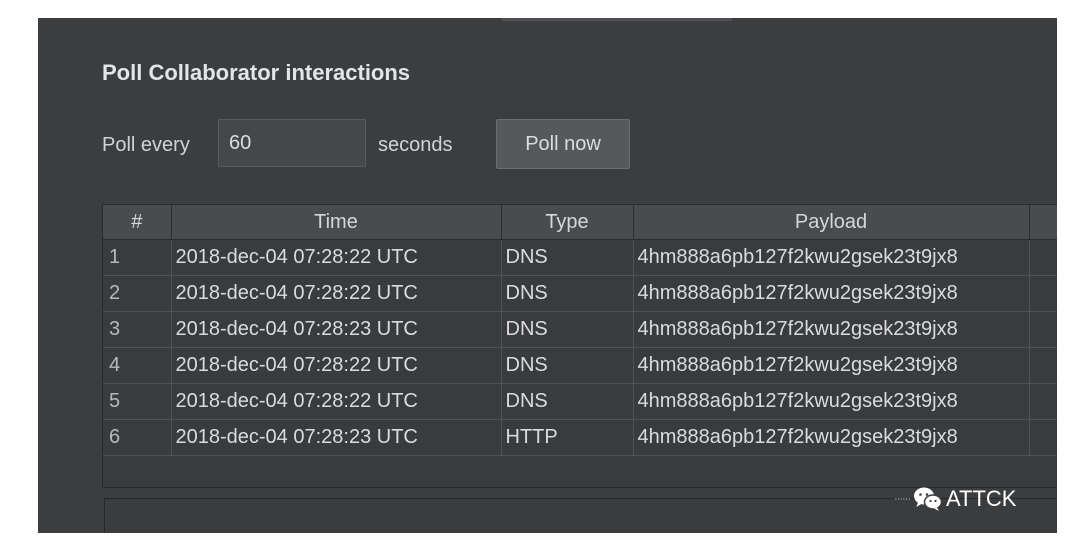  Describe the element at coordinates (292, 143) in the screenshot. I see `poll-interval-input` at that location.